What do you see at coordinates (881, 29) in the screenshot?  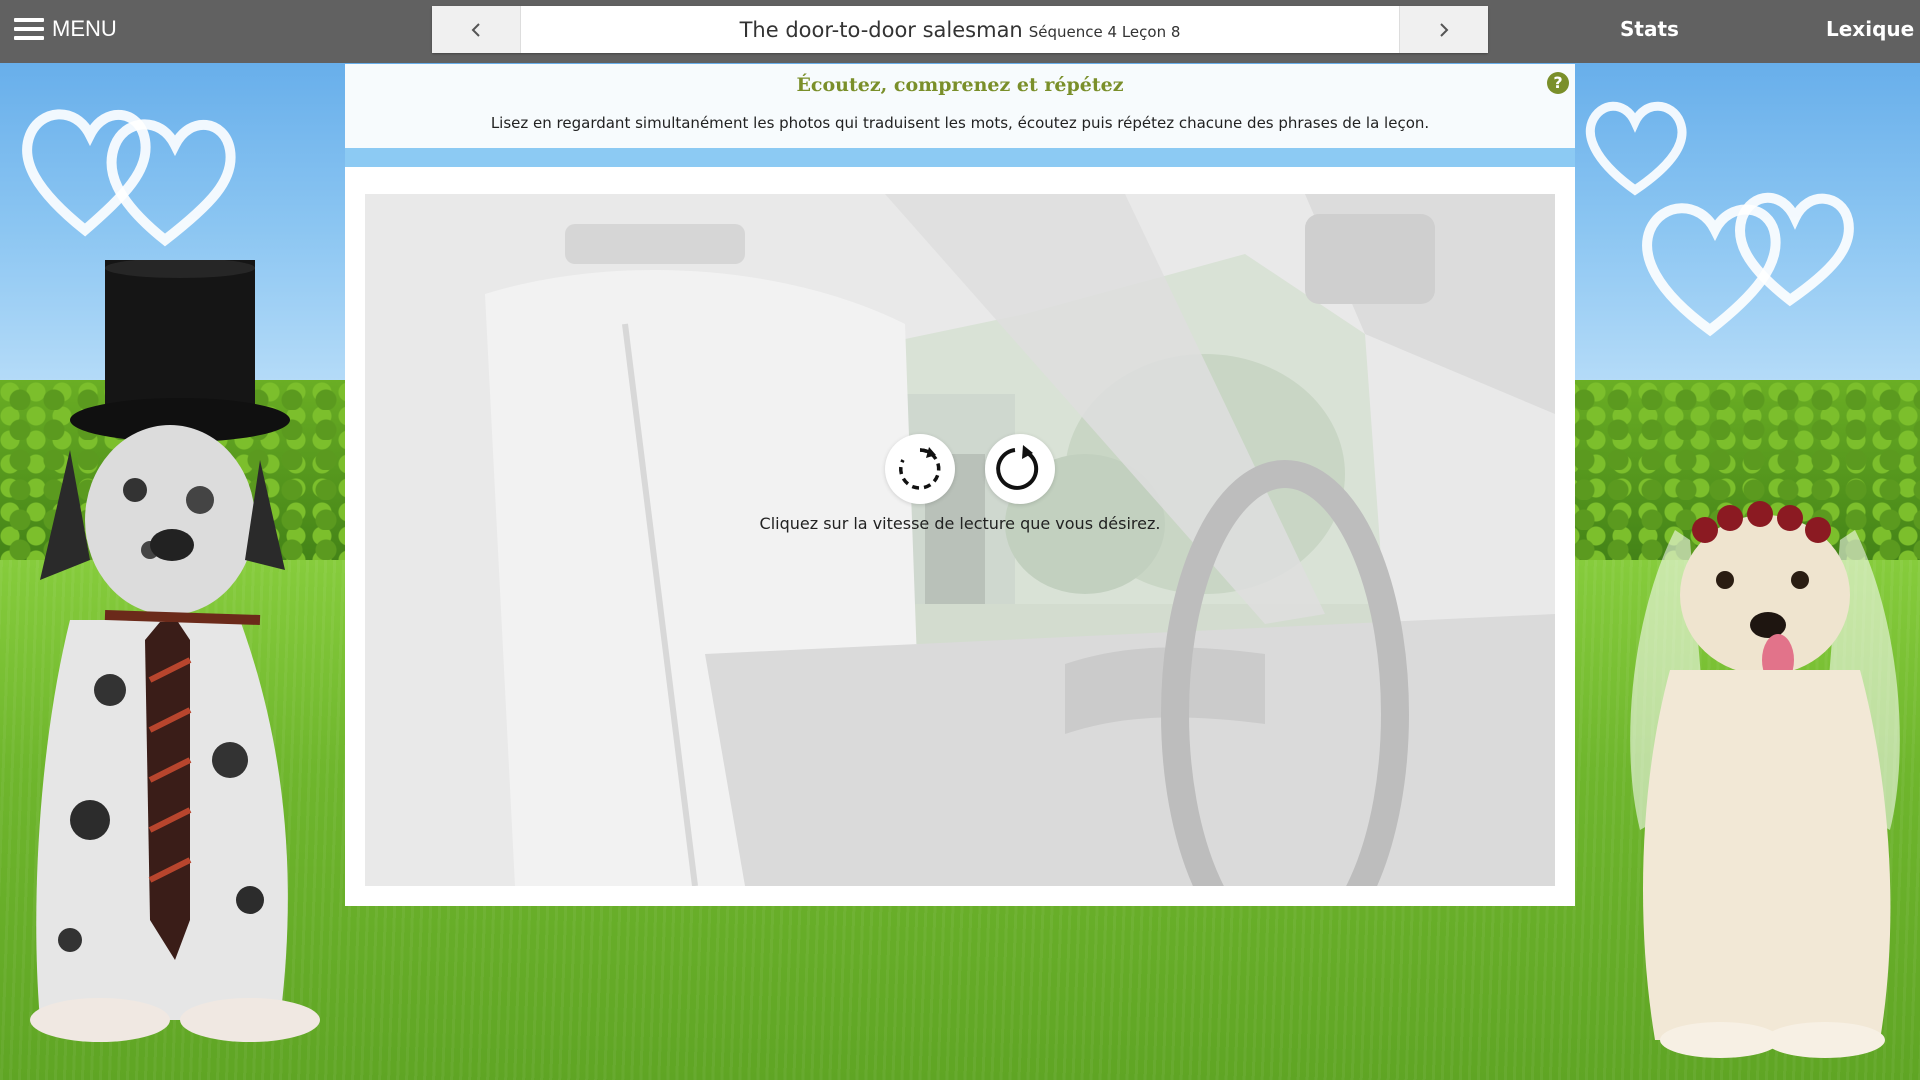 I see `lesson-title-main: The door-to-door salesman` at bounding box center [881, 29].